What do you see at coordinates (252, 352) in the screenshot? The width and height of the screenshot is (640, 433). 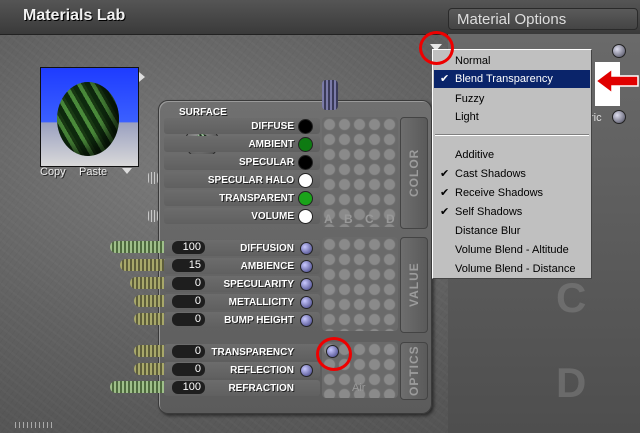 I see `optics-row-label: TRANSPARENCY` at bounding box center [252, 352].